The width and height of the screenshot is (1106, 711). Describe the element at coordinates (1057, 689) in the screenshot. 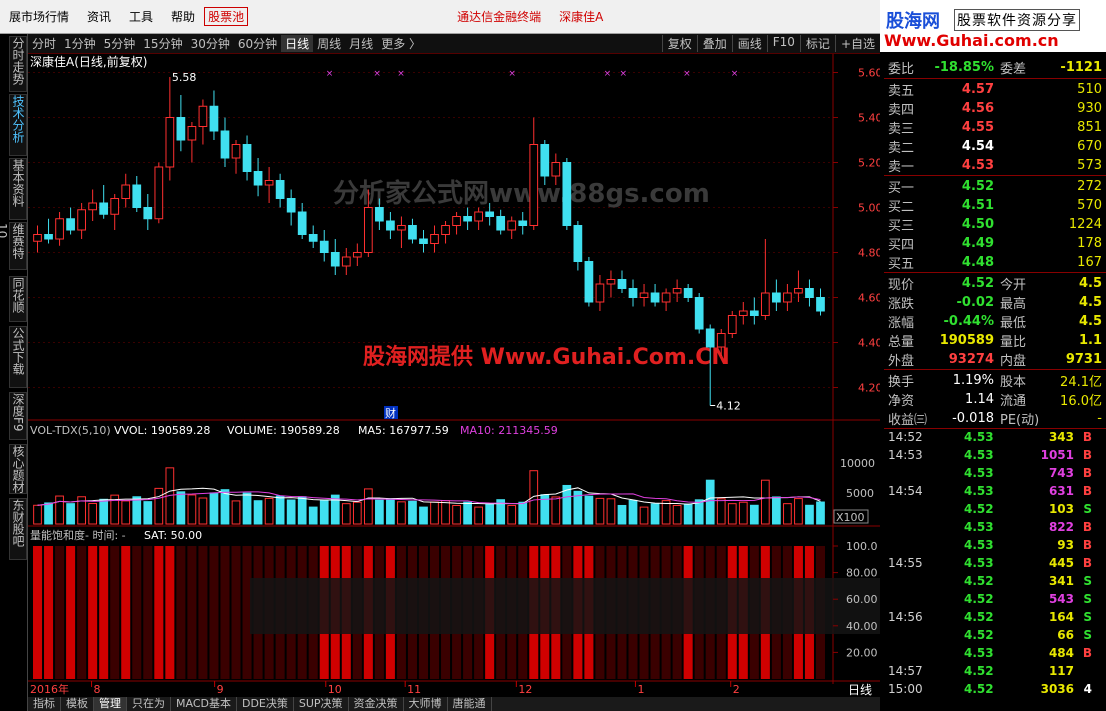

I see `tick-volume: 3036` at that location.